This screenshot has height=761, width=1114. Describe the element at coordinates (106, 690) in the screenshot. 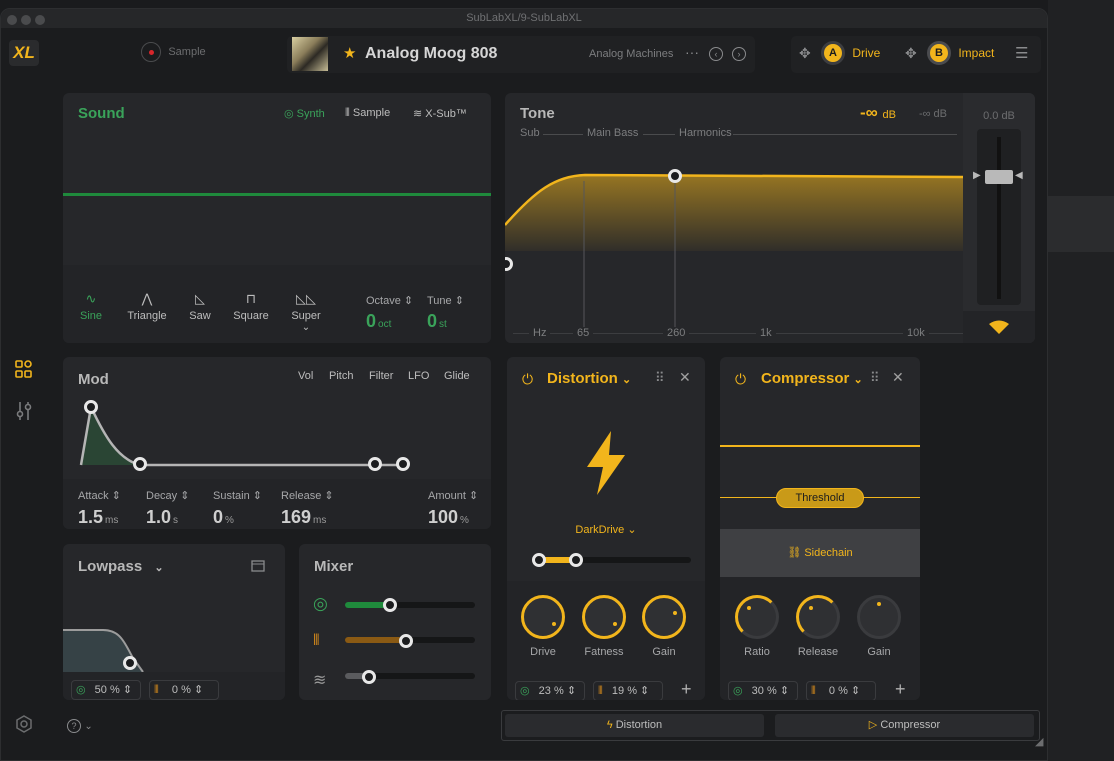

I see `filter-synth-amount: ◎ 50 % ⇕` at that location.